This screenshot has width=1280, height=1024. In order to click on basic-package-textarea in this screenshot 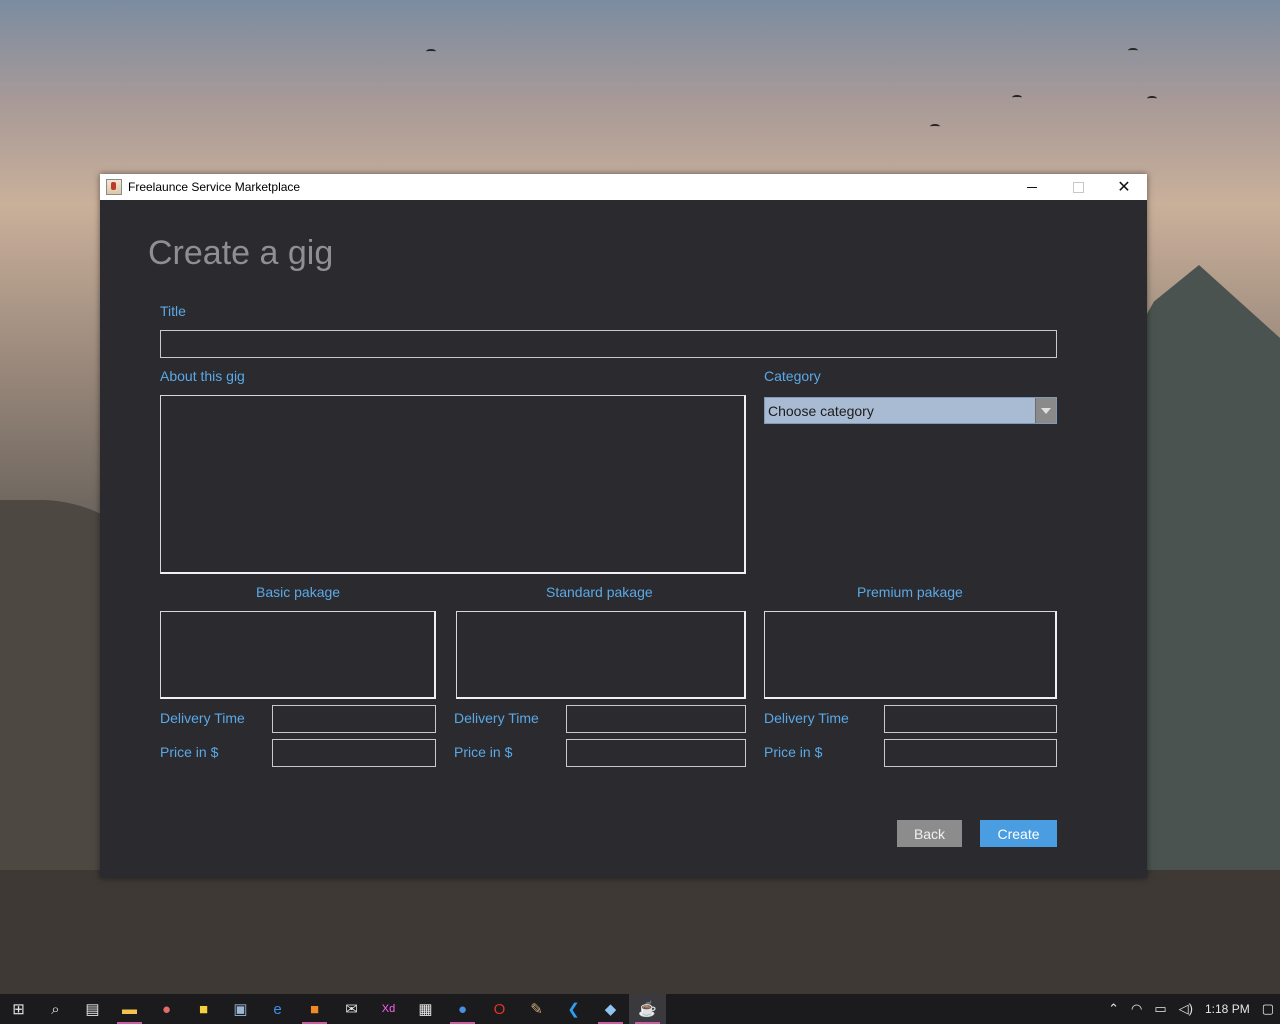, I will do `click(298, 655)`.